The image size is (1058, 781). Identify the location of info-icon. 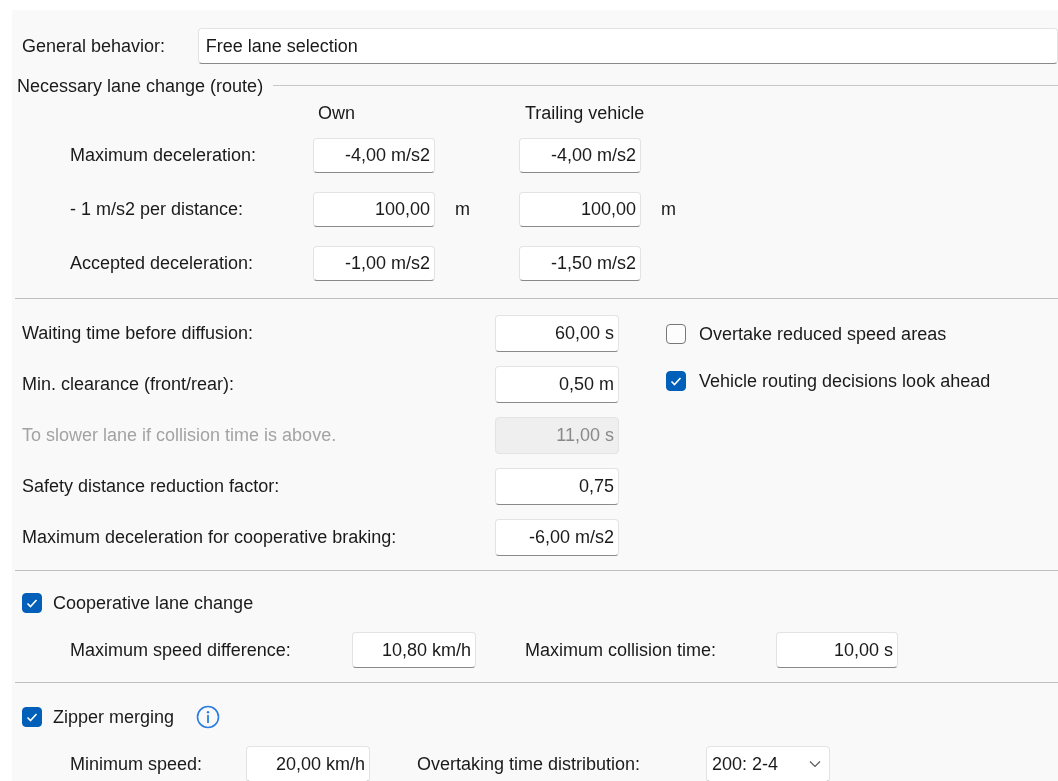
(208, 717).